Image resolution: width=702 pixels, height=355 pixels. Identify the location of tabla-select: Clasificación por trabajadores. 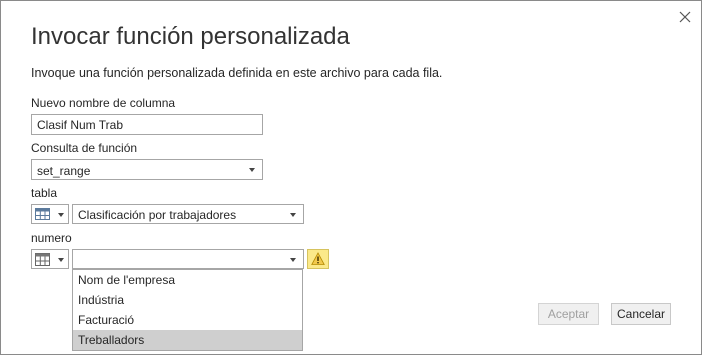
(188, 214).